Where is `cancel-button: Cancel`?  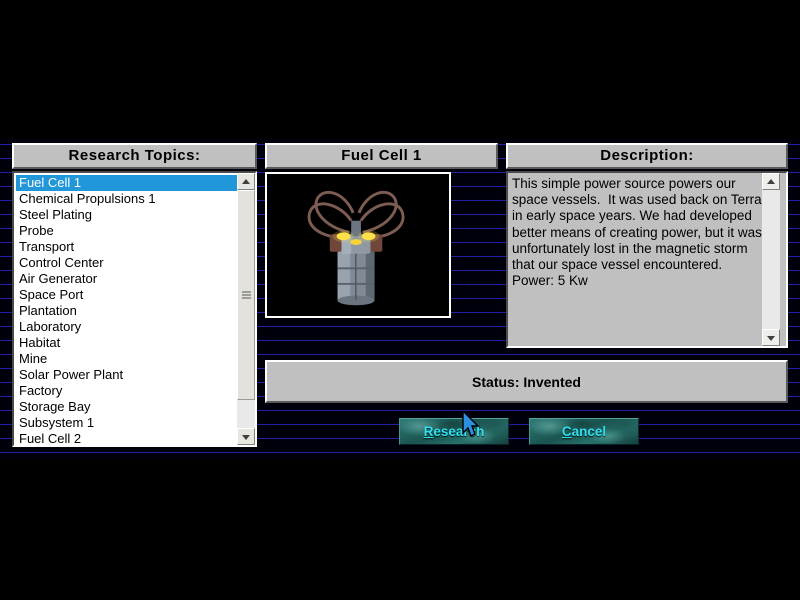
cancel-button: Cancel is located at coordinates (584, 431).